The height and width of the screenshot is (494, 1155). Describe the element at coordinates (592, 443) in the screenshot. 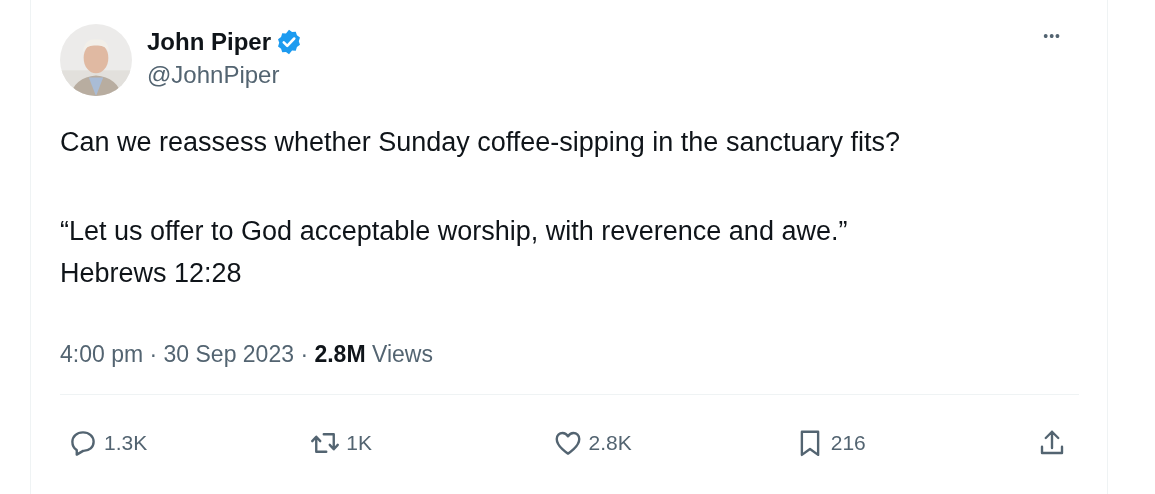

I see `like-button: 2.8K` at that location.